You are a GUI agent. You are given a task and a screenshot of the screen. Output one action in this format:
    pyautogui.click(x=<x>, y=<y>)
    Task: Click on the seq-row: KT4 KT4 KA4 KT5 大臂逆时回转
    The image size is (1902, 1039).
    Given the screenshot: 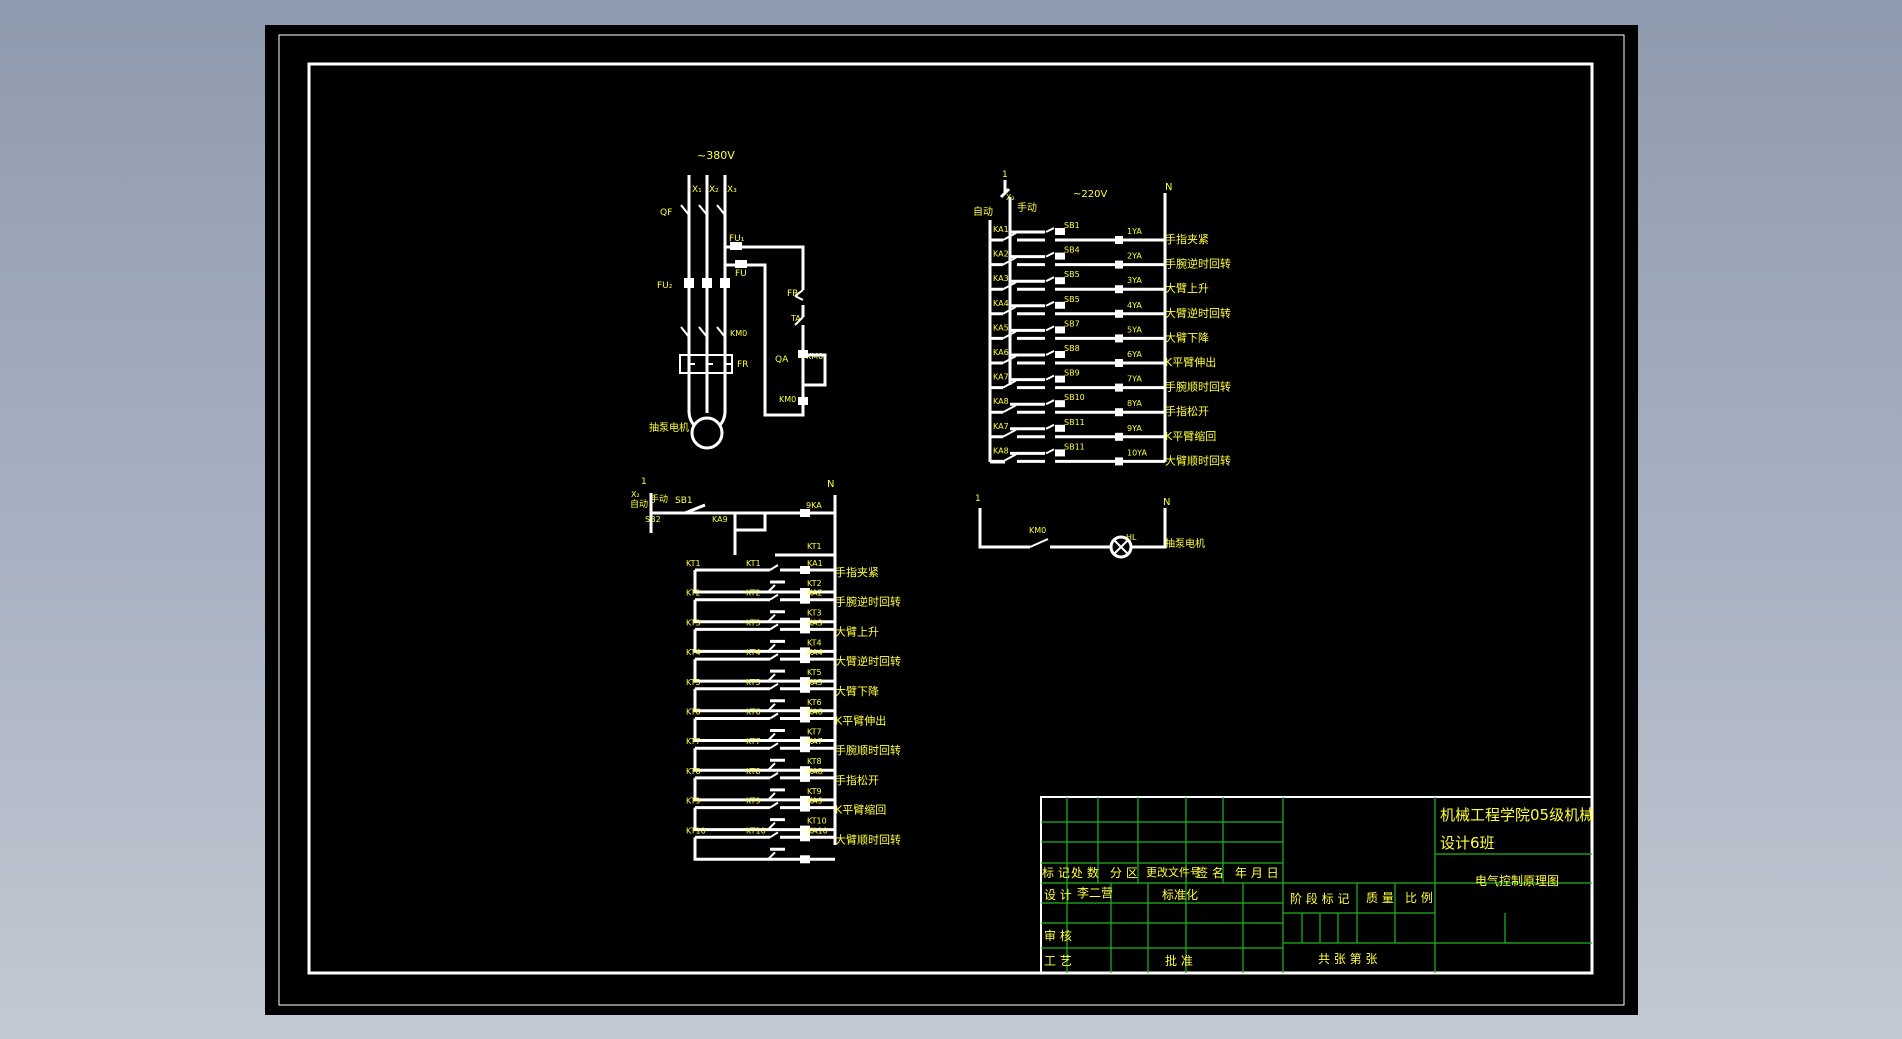 What is the action you would take?
    pyautogui.click(x=793, y=667)
    